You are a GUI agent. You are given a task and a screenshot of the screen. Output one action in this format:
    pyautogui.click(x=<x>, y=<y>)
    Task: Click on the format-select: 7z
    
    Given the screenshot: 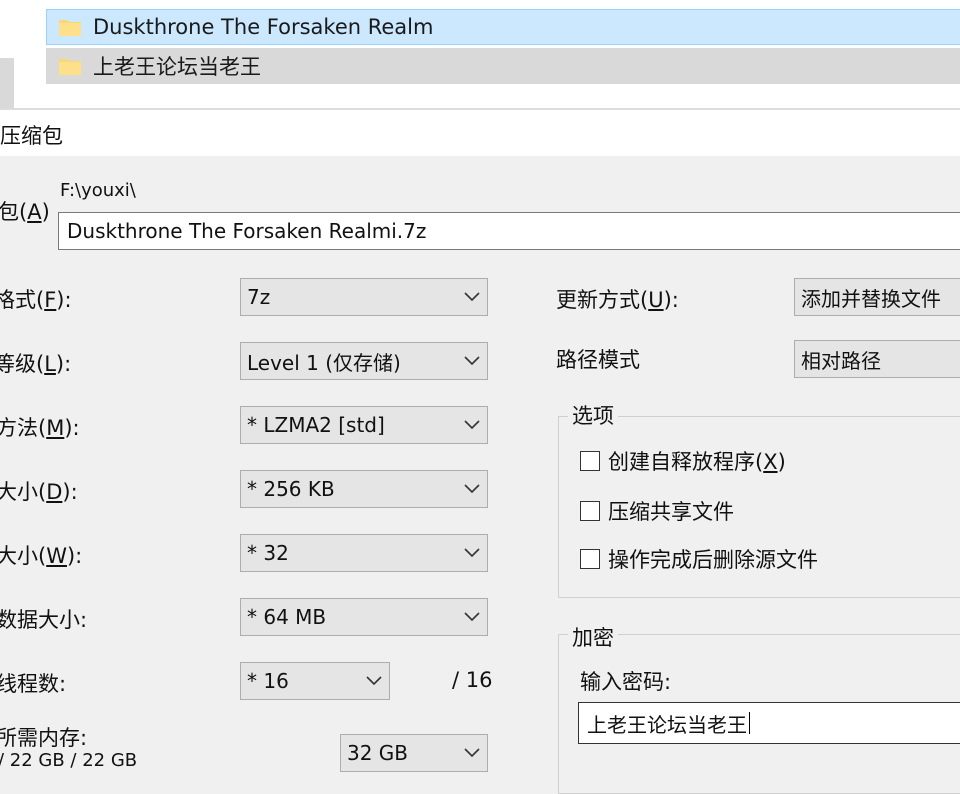 What is the action you would take?
    pyautogui.click(x=364, y=297)
    